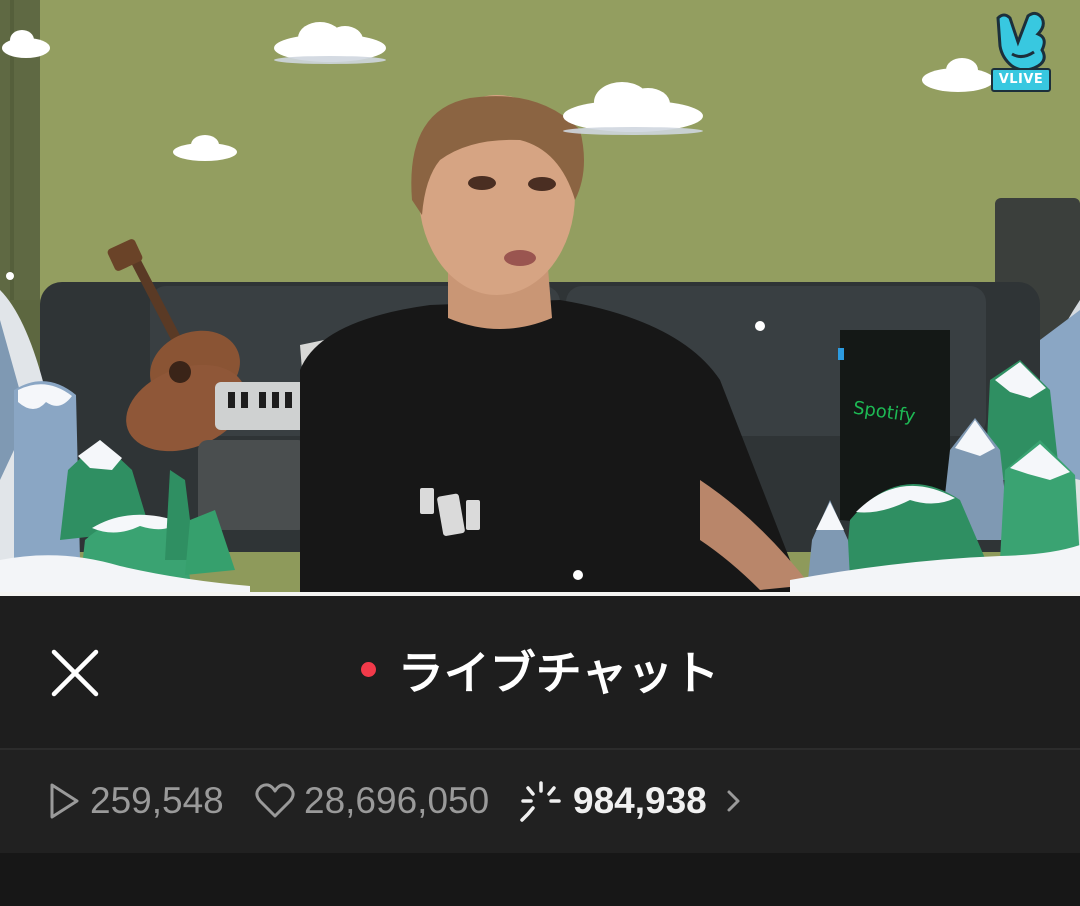 The height and width of the screenshot is (906, 1080). I want to click on like-count-stat: 28,696,050, so click(371, 801).